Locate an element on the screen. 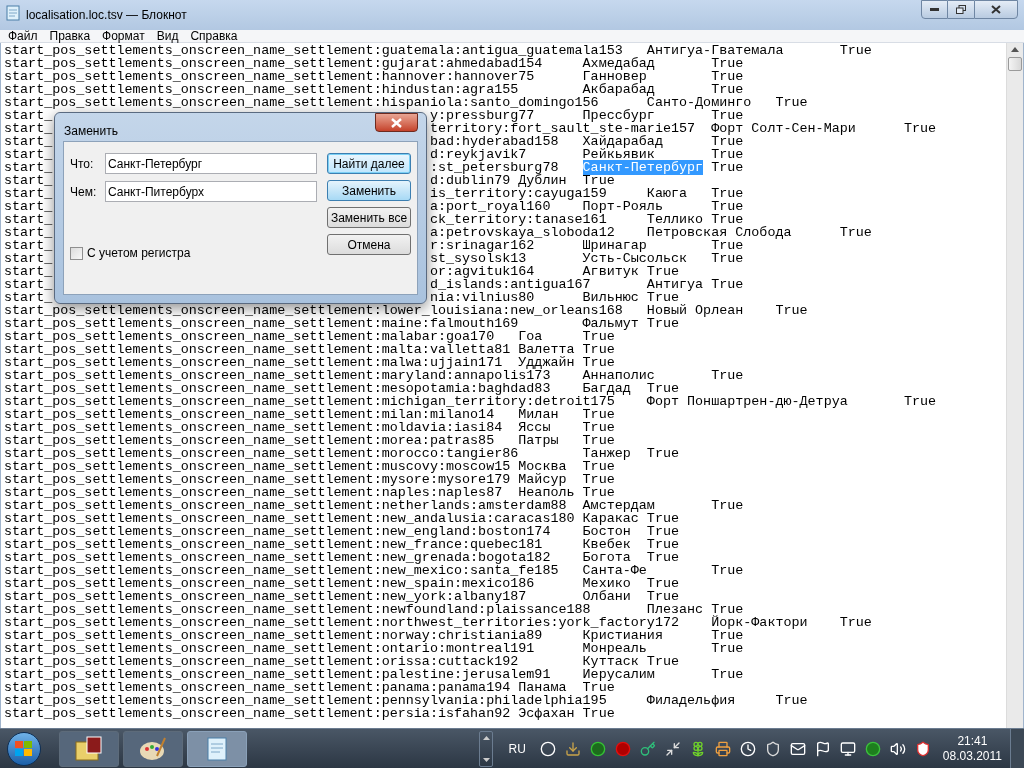 The image size is (1024, 768). text-field: Санкт-Питербурх is located at coordinates (211, 191).